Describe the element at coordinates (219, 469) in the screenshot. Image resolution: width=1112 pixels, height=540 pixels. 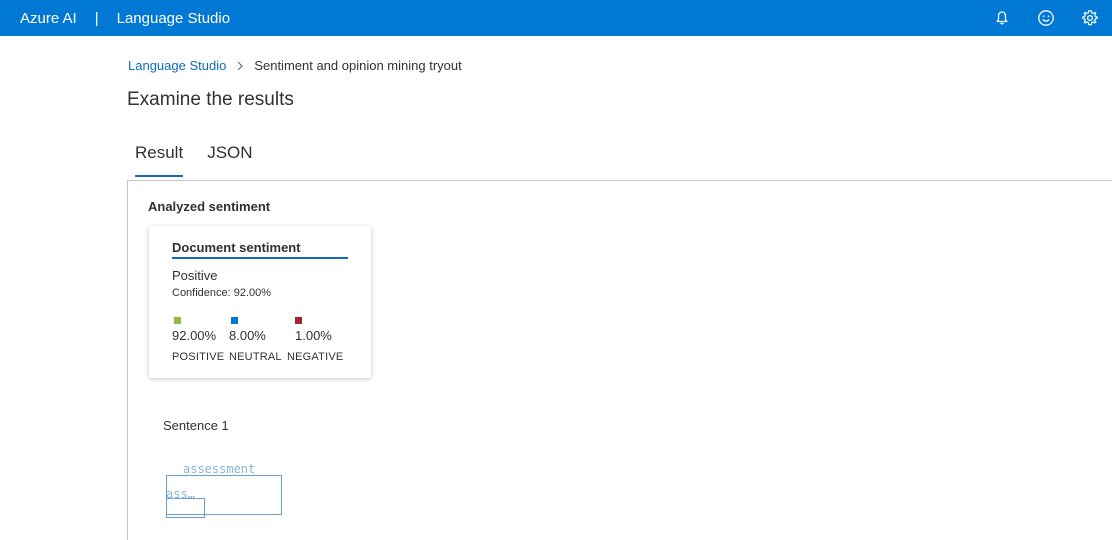
I see `assessment-label: assessment` at that location.